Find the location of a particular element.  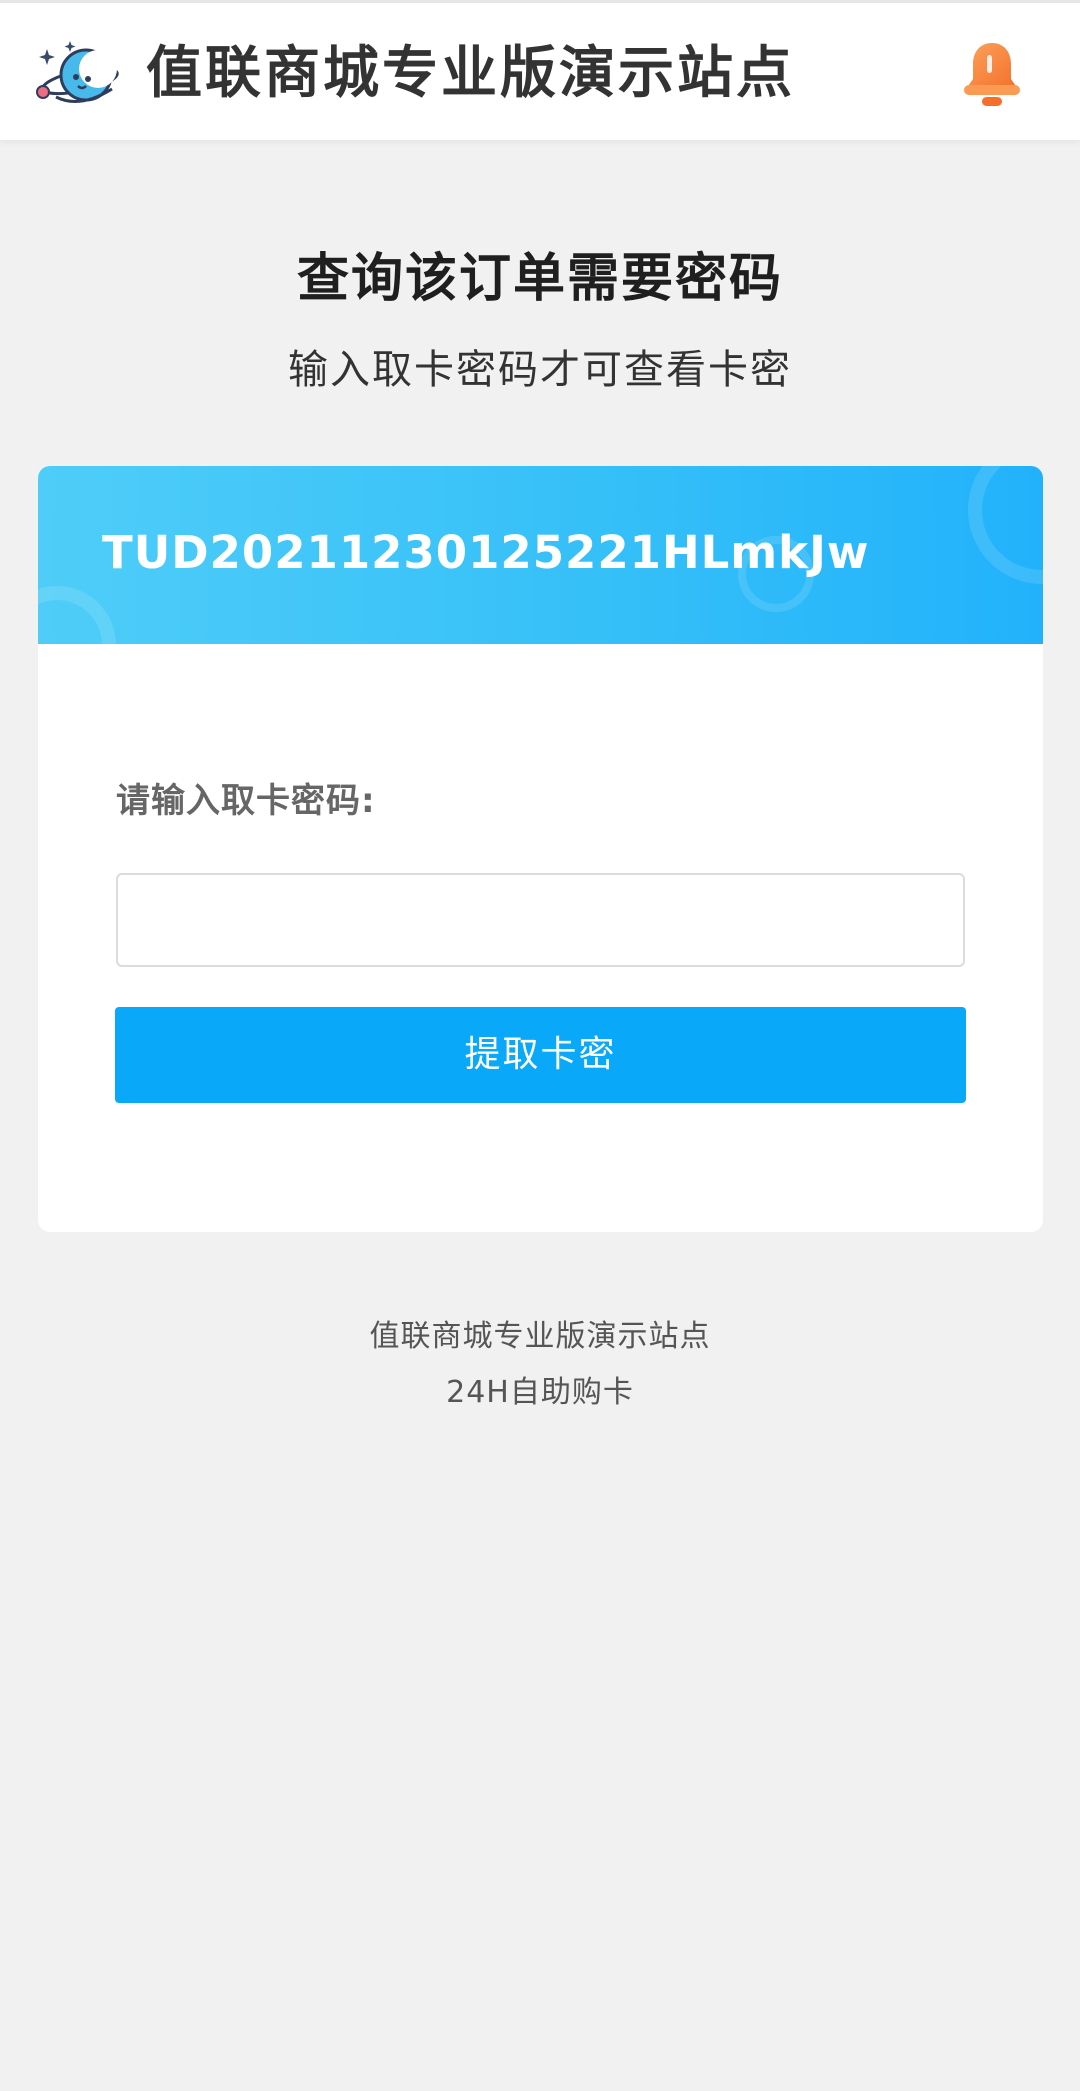

order-number: TUD20211230125221HLmkJw is located at coordinates (486, 552).